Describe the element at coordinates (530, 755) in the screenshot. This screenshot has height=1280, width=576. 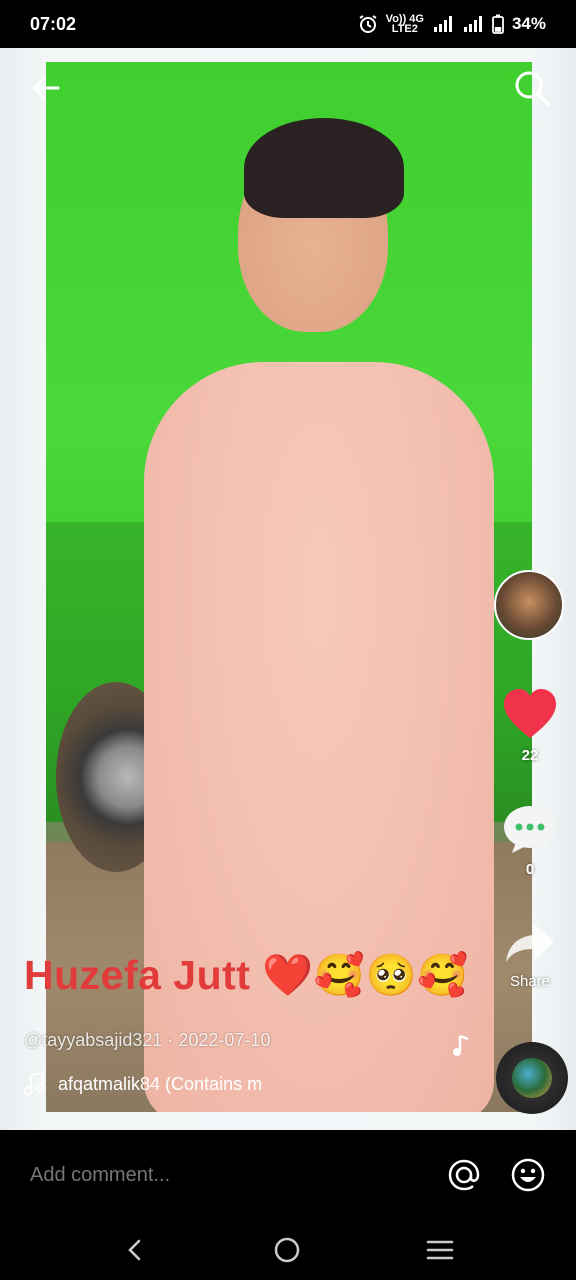
I see `like-count: 22` at that location.